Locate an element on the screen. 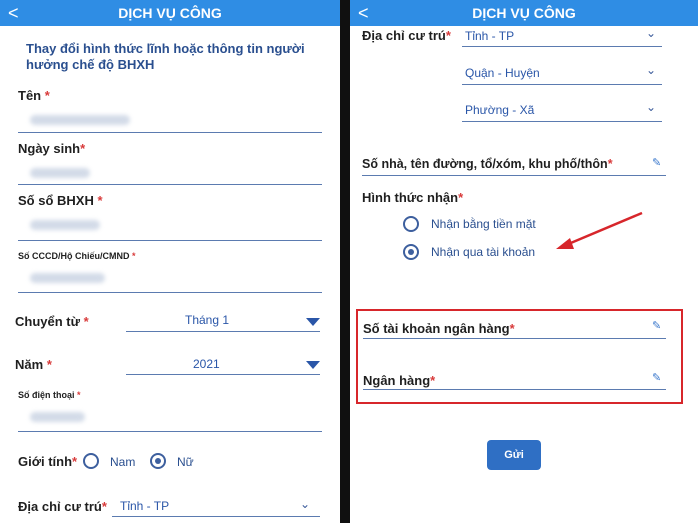 This screenshot has height=523, width=698. radio-tien-mat is located at coordinates (411, 224).